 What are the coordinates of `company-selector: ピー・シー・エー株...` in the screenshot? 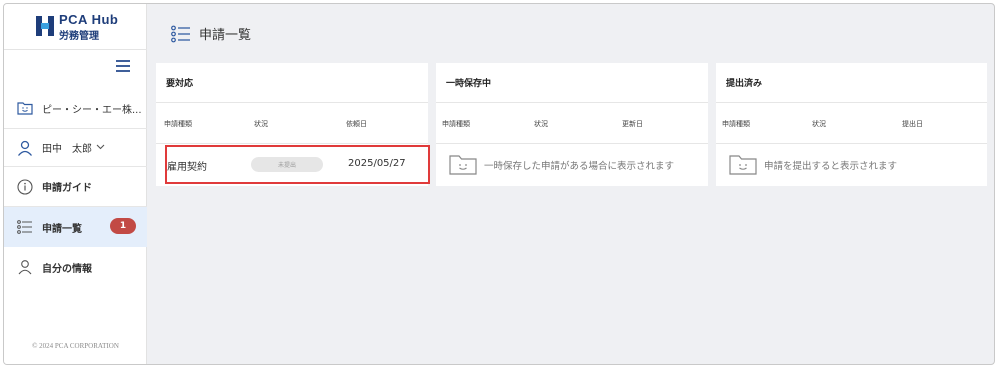 It's located at (75, 108).